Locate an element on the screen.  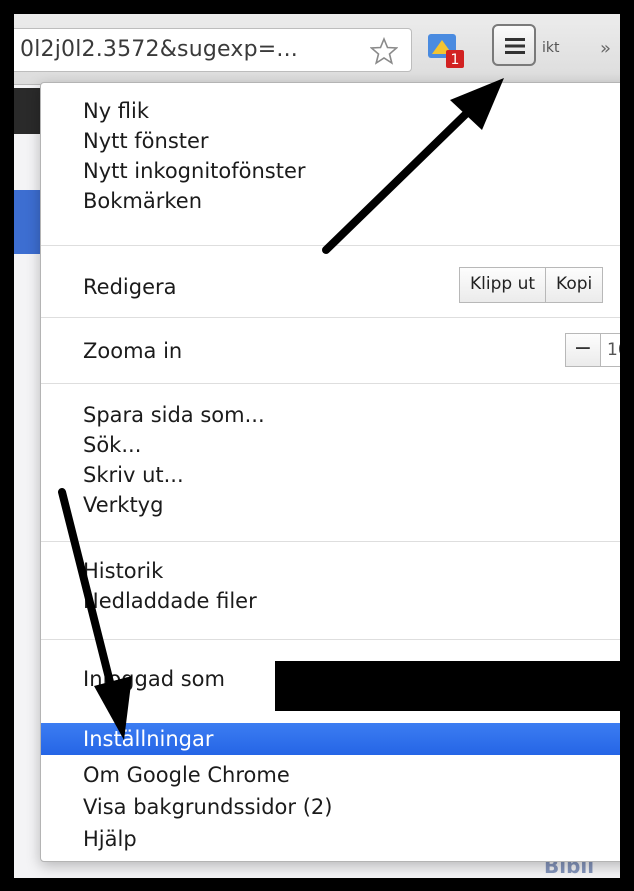
edit-button-group: Klipp ut Kopi is located at coordinates (531, 285).